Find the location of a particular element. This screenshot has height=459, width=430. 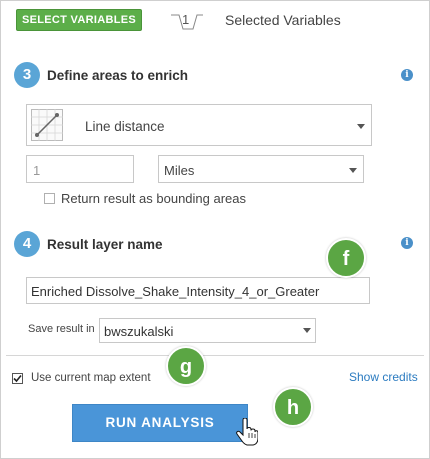

selected-variables-label: Selected Variables is located at coordinates (283, 20).